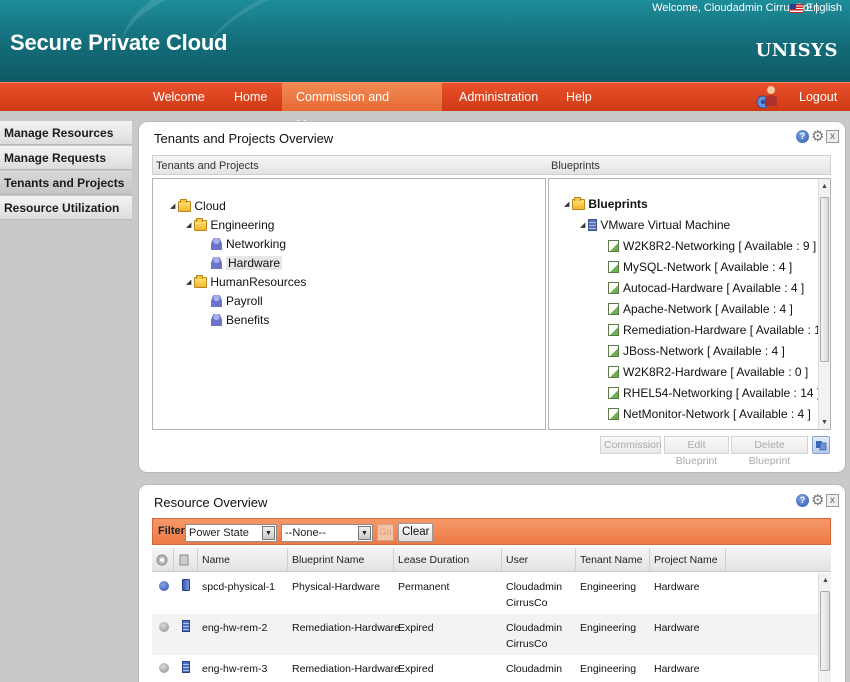 This screenshot has width=850, height=682. Describe the element at coordinates (216, 263) in the screenshot. I see `project-icon` at that location.